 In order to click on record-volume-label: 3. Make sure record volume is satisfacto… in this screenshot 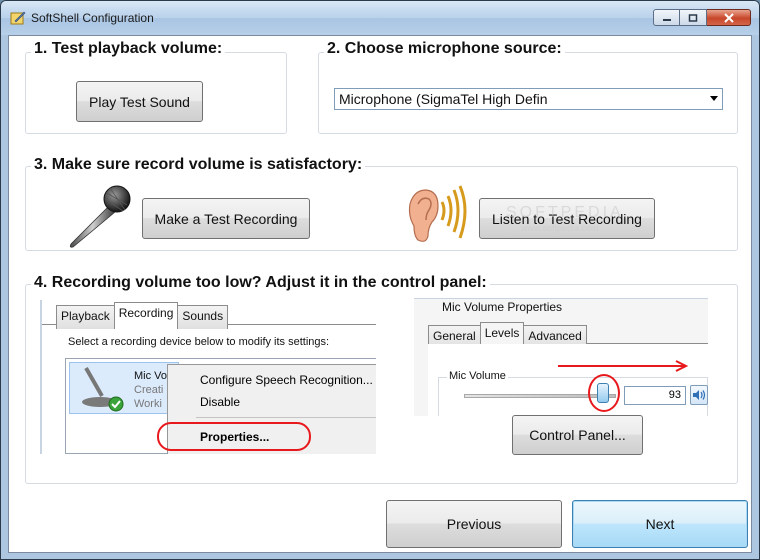, I will do `click(198, 165)`.